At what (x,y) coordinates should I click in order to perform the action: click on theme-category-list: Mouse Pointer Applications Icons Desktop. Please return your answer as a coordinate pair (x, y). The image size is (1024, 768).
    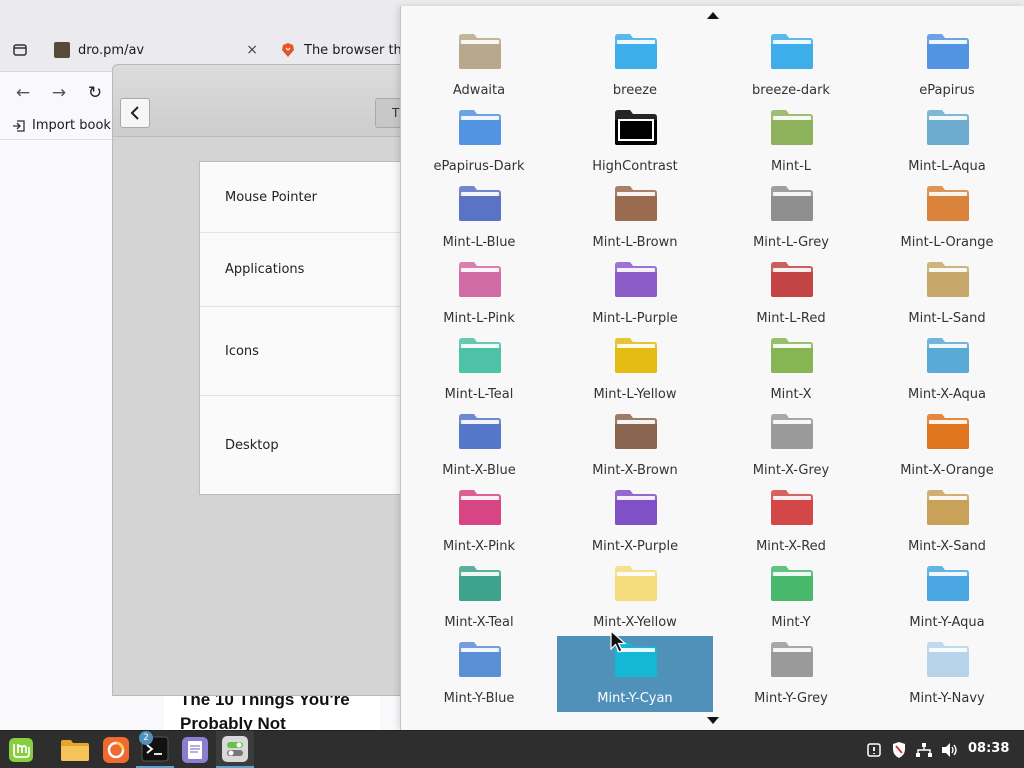
    Looking at the image, I should click on (306, 328).